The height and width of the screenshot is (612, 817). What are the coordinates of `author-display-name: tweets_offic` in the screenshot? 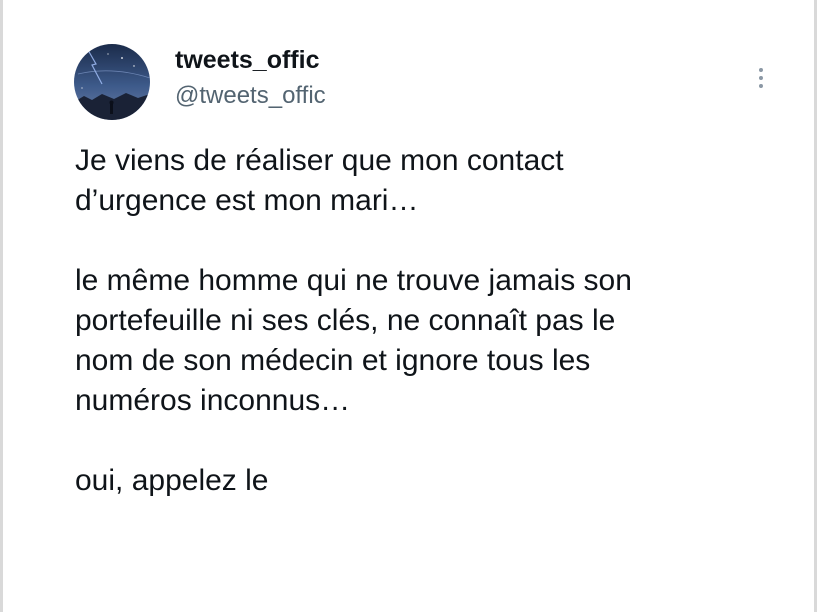 It's located at (247, 60).